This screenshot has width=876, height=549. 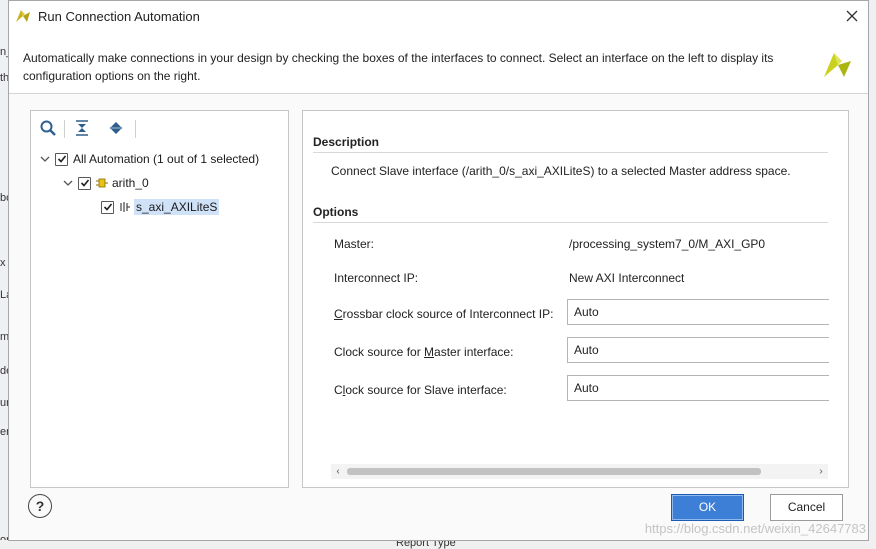 I want to click on close-icon, so click(x=852, y=16).